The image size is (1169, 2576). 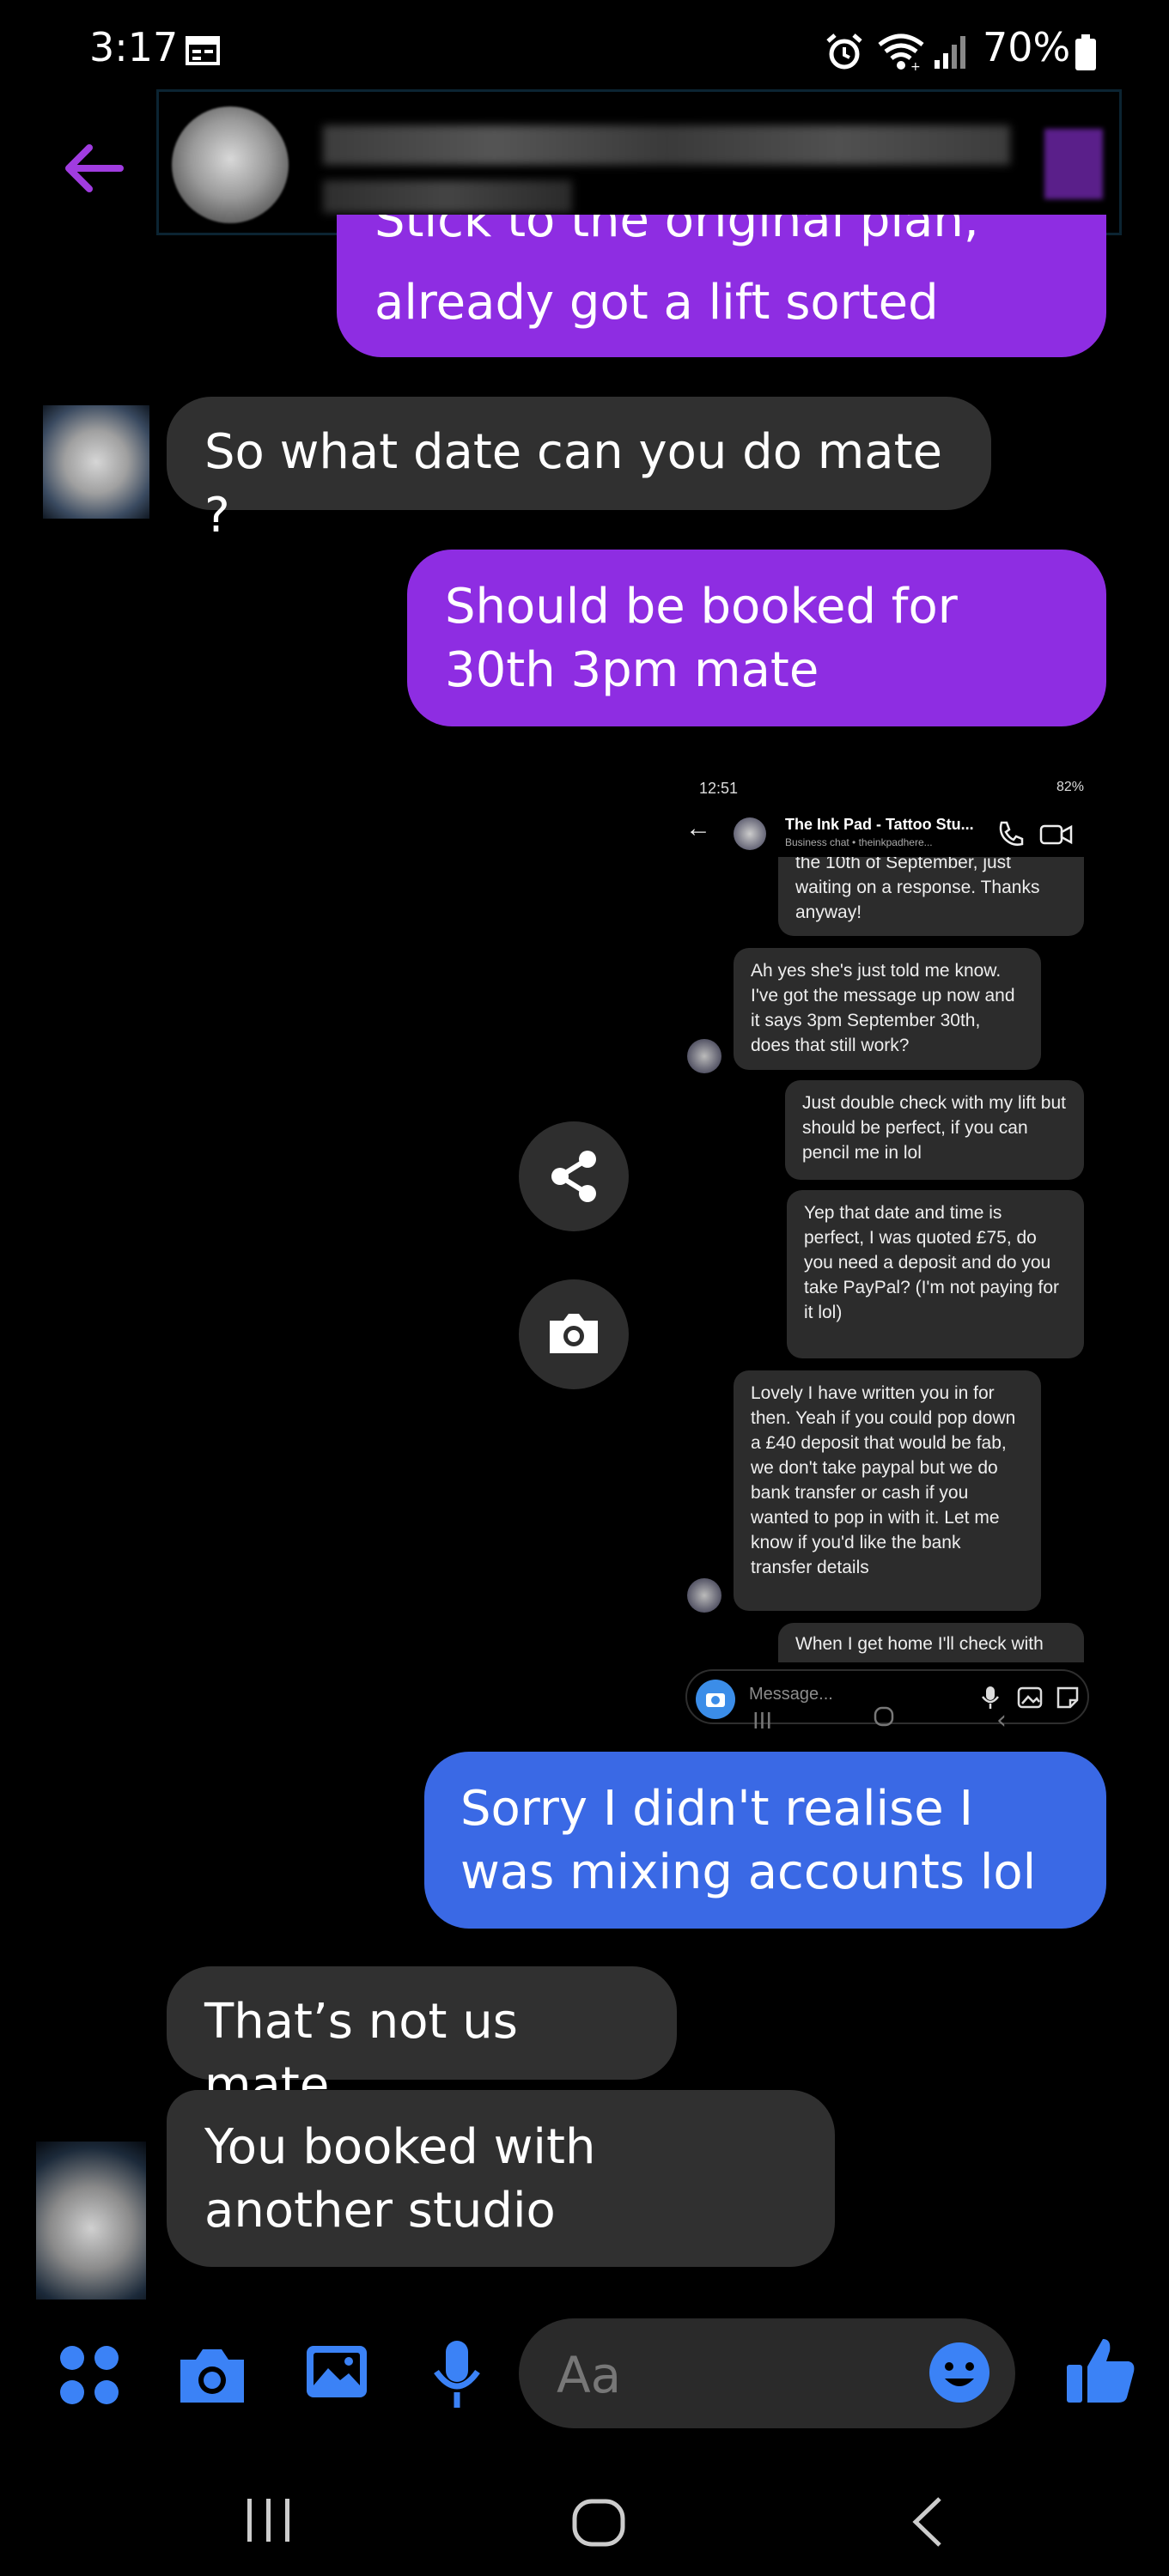 What do you see at coordinates (701, 638) in the screenshot?
I see `message-text: Should be booked for 30th 3pm mate` at bounding box center [701, 638].